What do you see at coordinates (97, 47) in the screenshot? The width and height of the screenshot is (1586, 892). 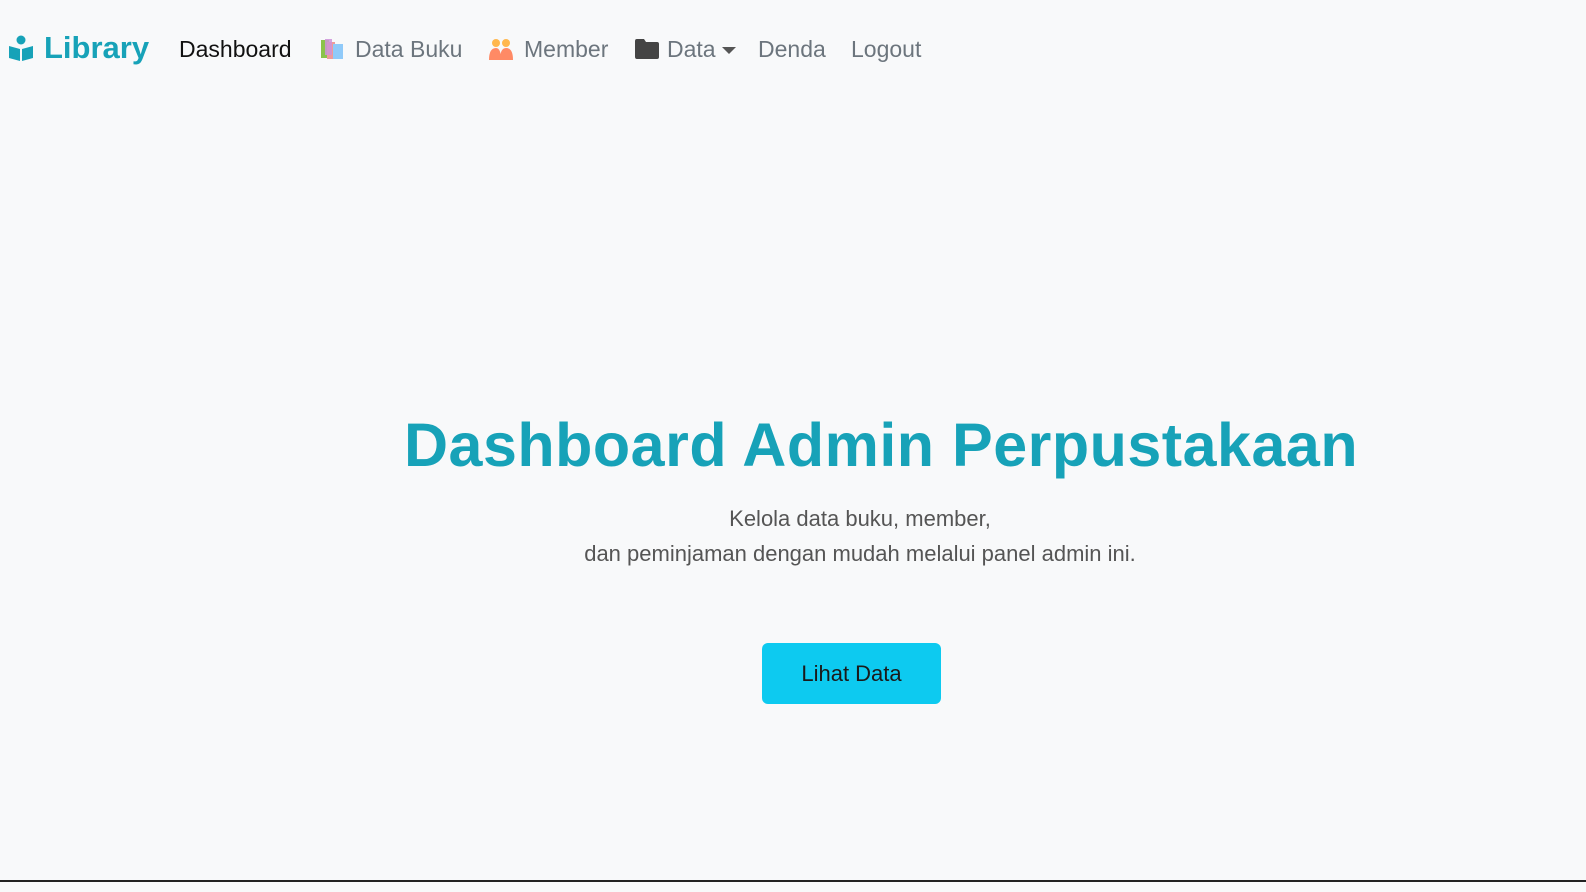 I see `brand-label: Library` at bounding box center [97, 47].